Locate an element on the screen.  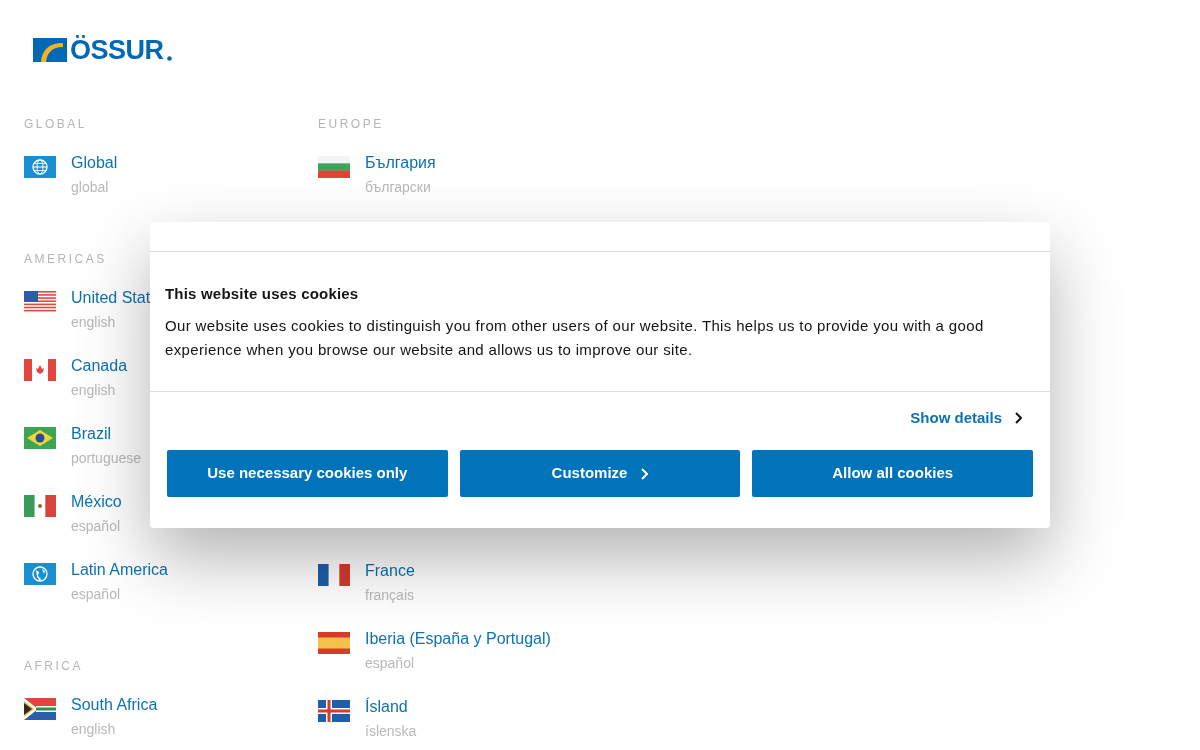
section-heading: EUROPE is located at coordinates (351, 124).